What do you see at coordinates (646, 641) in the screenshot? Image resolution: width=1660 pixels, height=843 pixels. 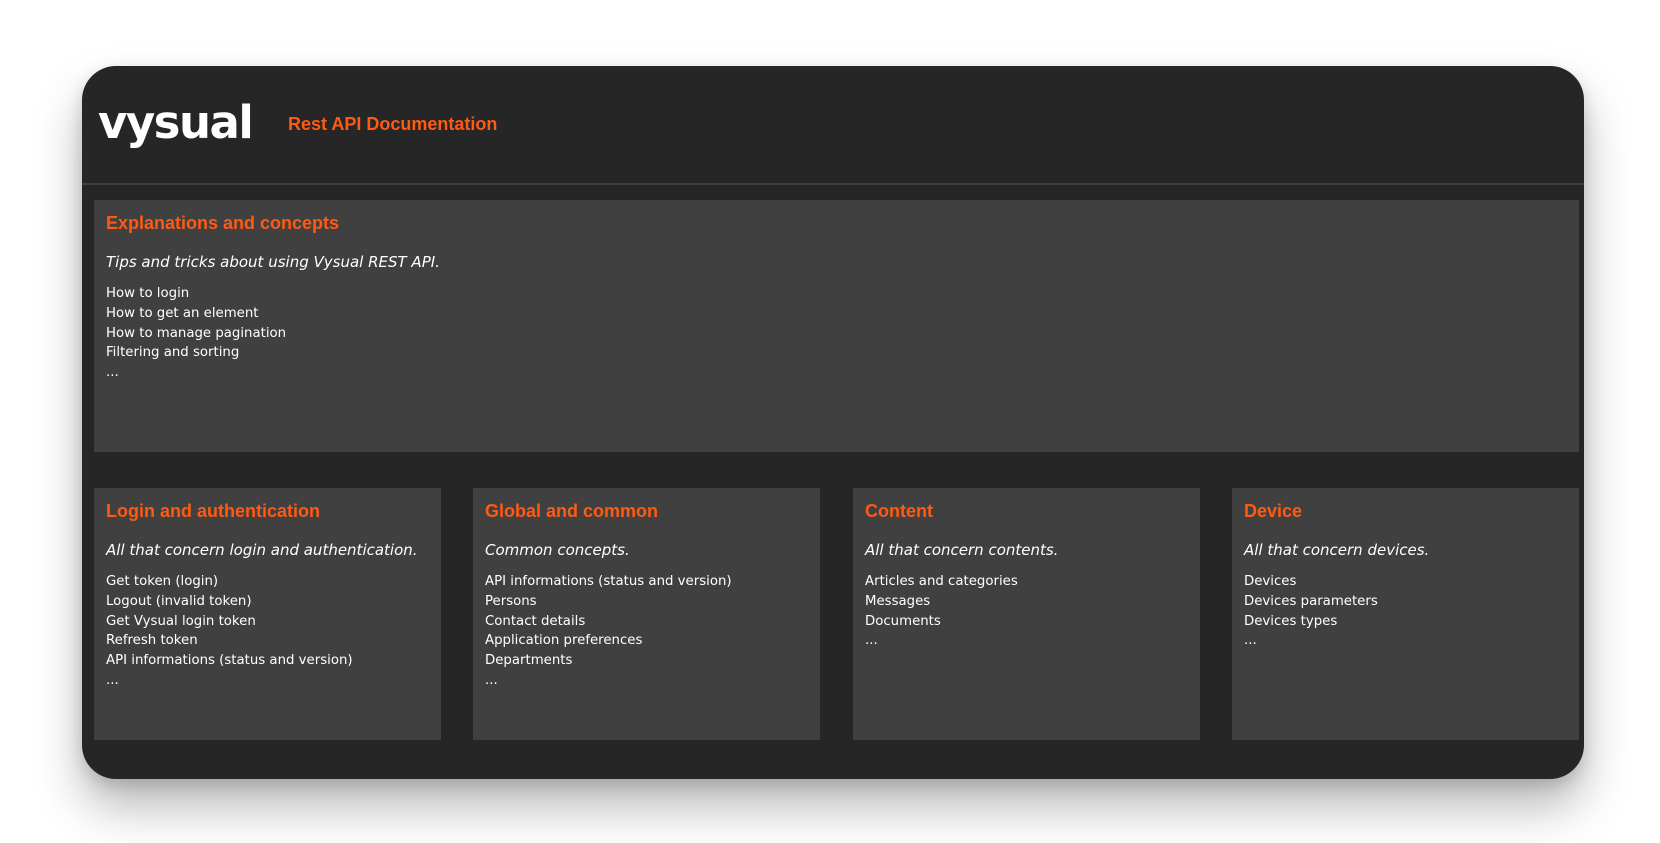 I see `section-link: Application preferences` at bounding box center [646, 641].